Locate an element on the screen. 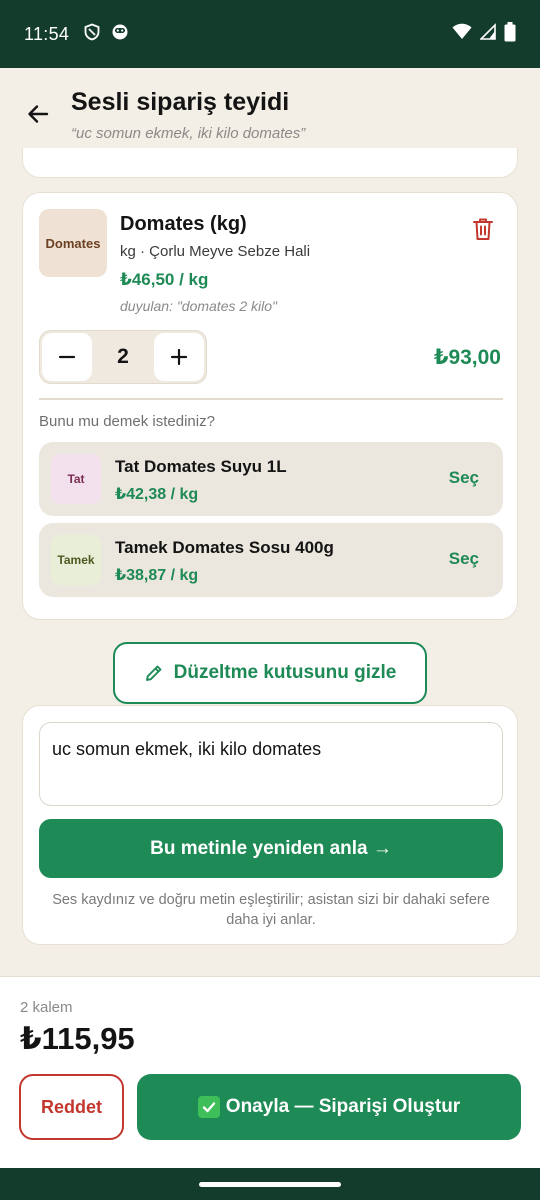  battery-icon is located at coordinates (510, 34).